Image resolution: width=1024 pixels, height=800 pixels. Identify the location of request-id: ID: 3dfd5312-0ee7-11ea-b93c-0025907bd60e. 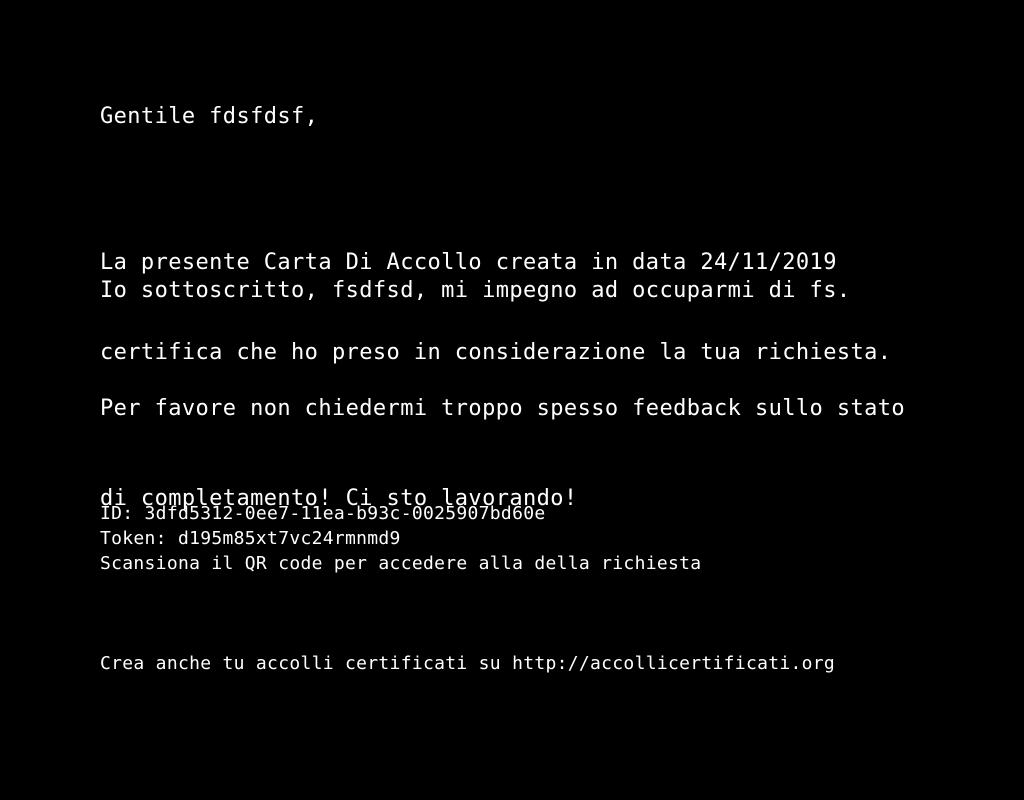
(323, 513).